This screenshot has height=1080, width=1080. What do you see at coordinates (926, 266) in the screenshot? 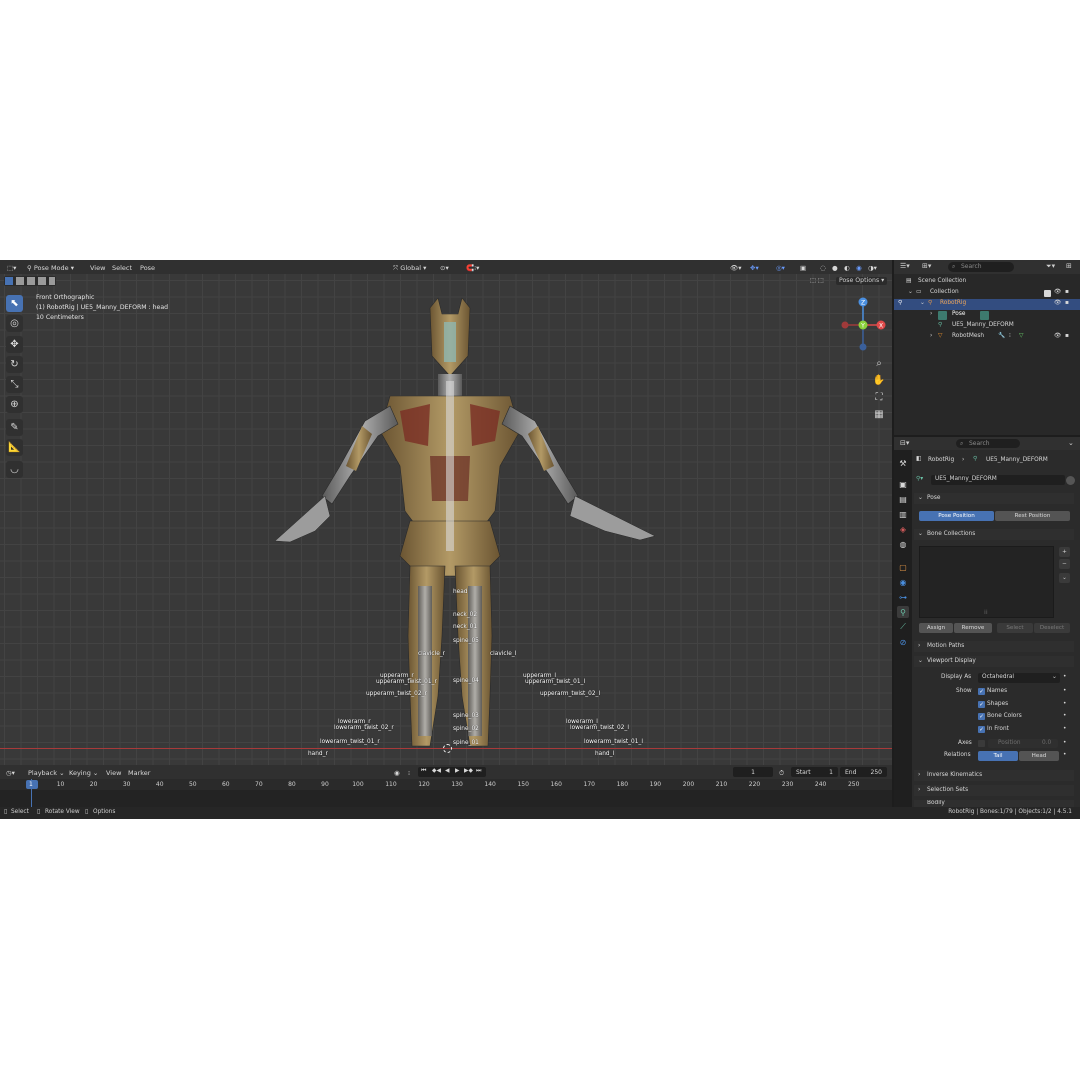
I see `display-mode-icon: ⊞▾` at bounding box center [926, 266].